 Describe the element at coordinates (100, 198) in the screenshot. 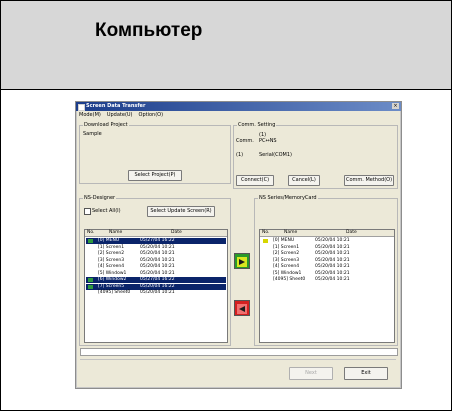

I see `ns-designer-label: NS-Designer` at that location.